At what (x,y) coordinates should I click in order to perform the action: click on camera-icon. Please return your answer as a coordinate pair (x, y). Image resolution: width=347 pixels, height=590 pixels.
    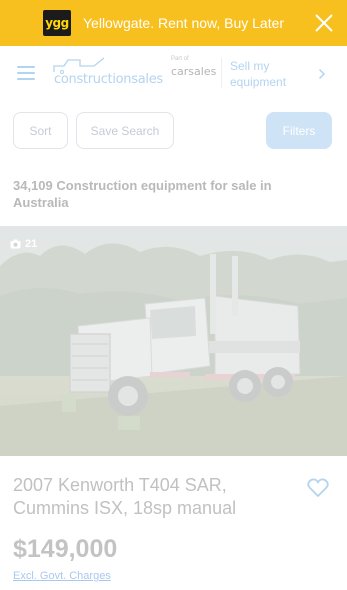
    Looking at the image, I should click on (15, 244).